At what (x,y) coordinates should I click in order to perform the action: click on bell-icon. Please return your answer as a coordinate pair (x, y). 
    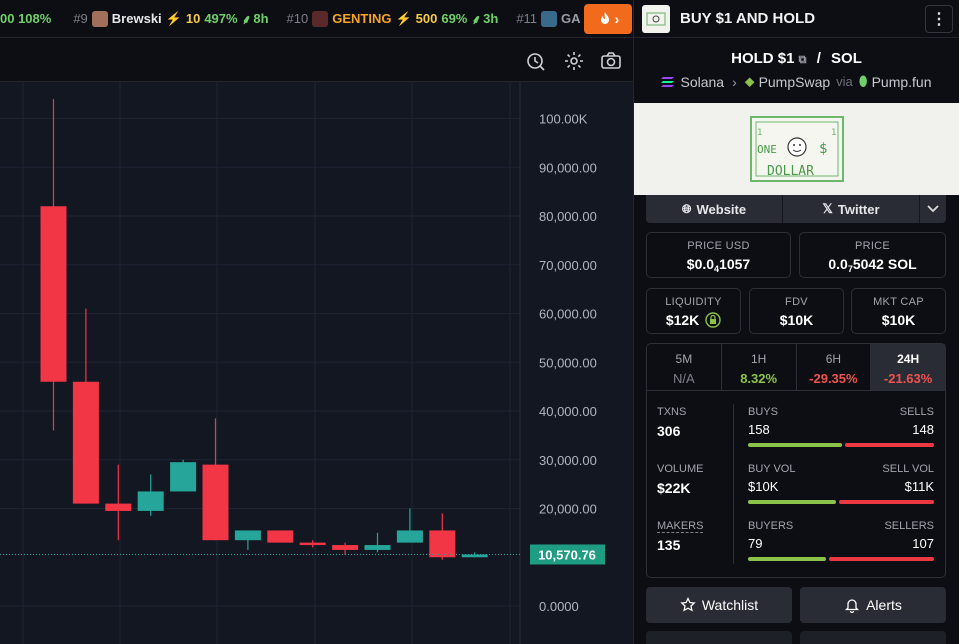
    Looking at the image, I should click on (852, 606).